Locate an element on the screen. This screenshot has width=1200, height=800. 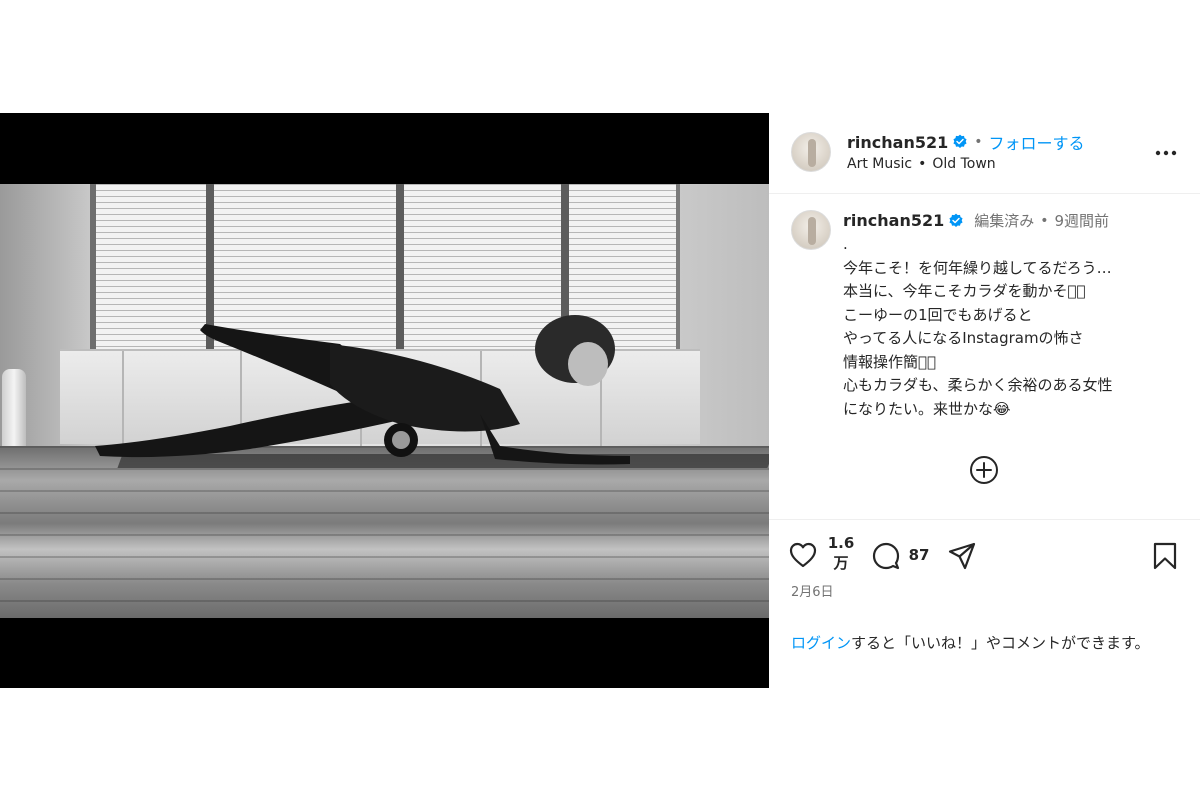
post-location: Art Music • Old Town is located at coordinates (921, 164).